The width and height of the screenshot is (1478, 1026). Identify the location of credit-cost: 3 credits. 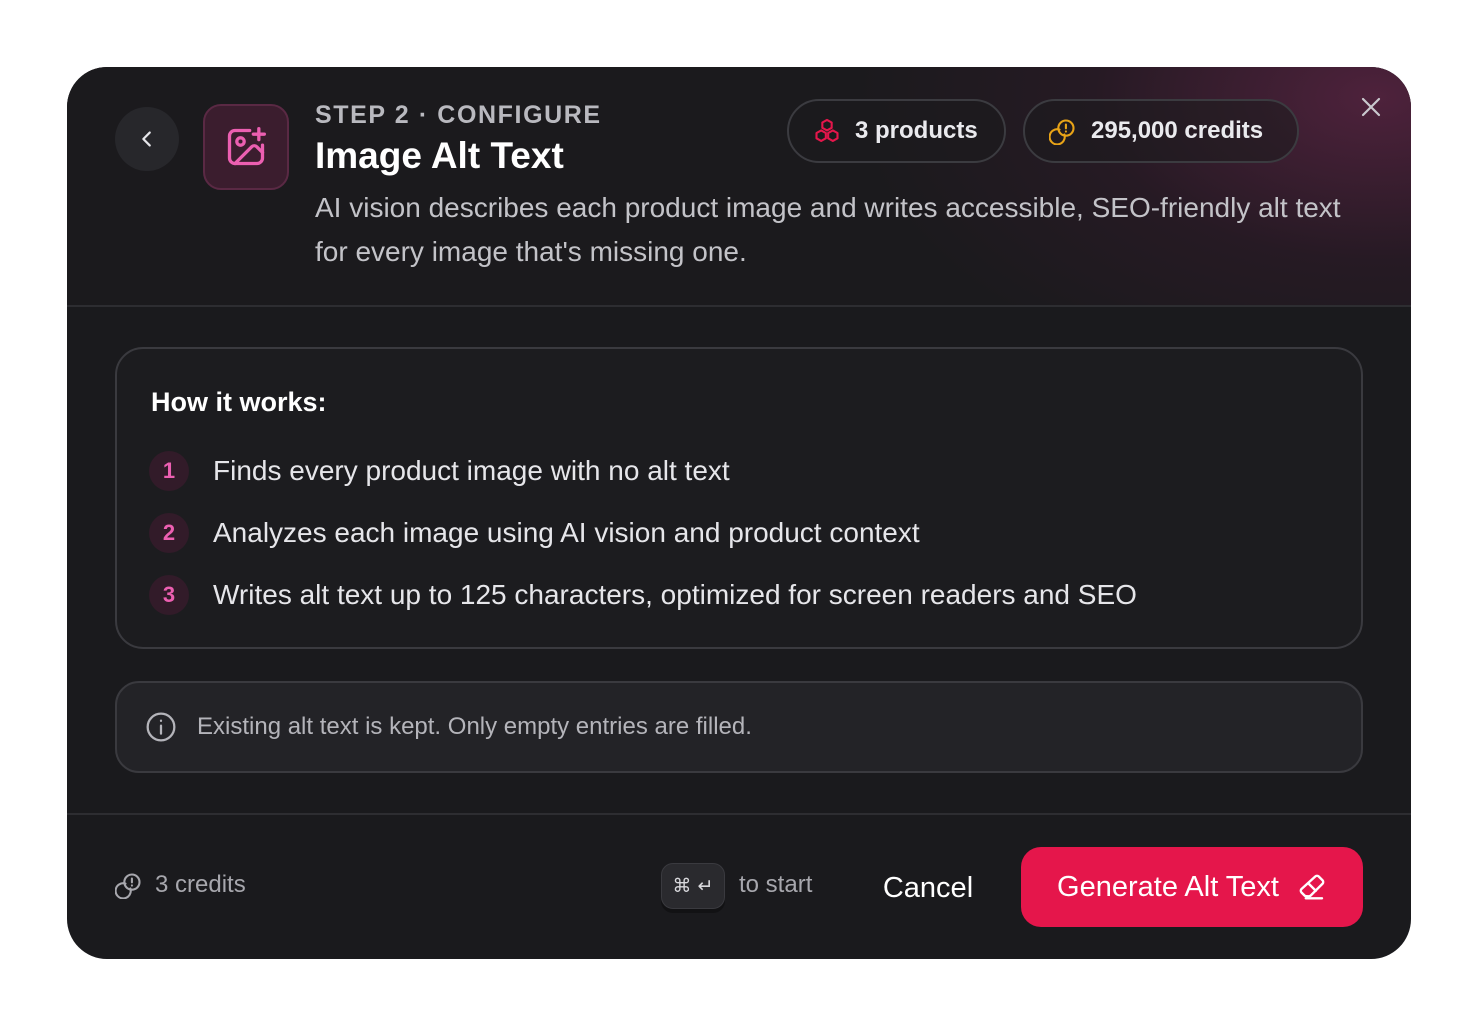
(180, 885).